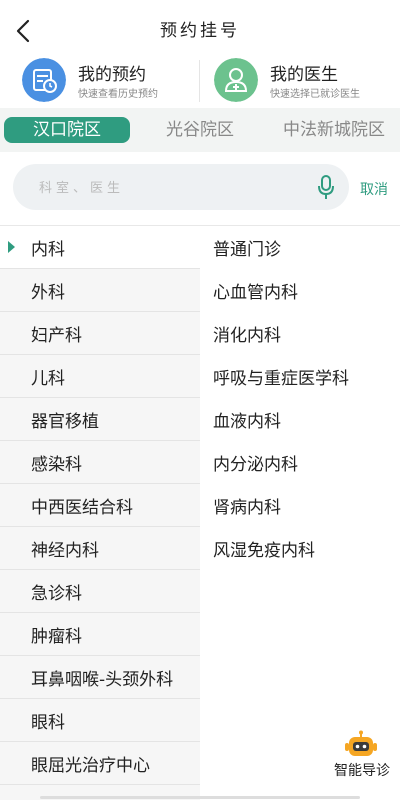  Describe the element at coordinates (56, 637) in the screenshot. I see `department-label: 肿瘤科` at that location.